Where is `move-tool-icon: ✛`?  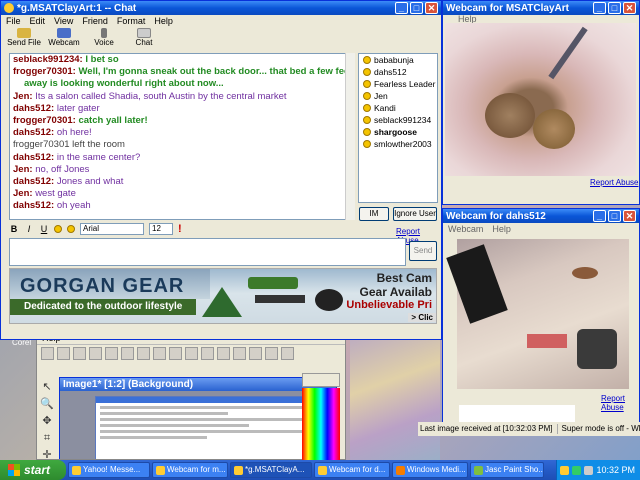 move-tool-icon: ✛ is located at coordinates (47, 453).